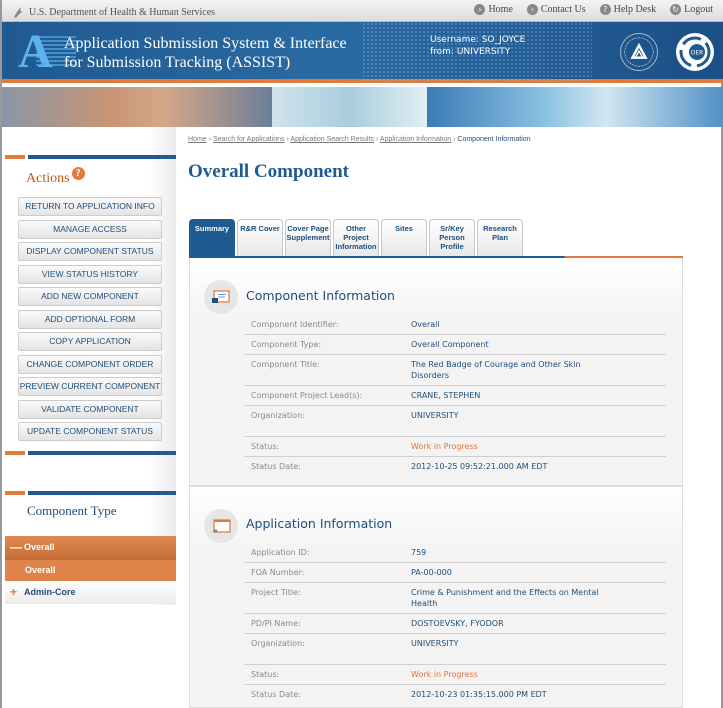 This screenshot has width=723, height=708. I want to click on component-type-heading: Component Type, so click(72, 510).